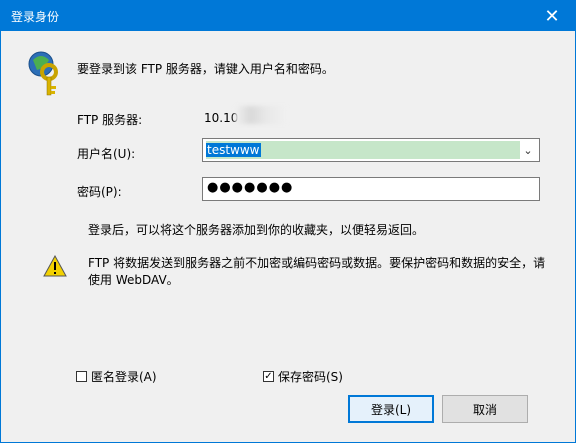  Describe the element at coordinates (106, 154) in the screenshot. I see `username-label: 用户名(U):` at that location.